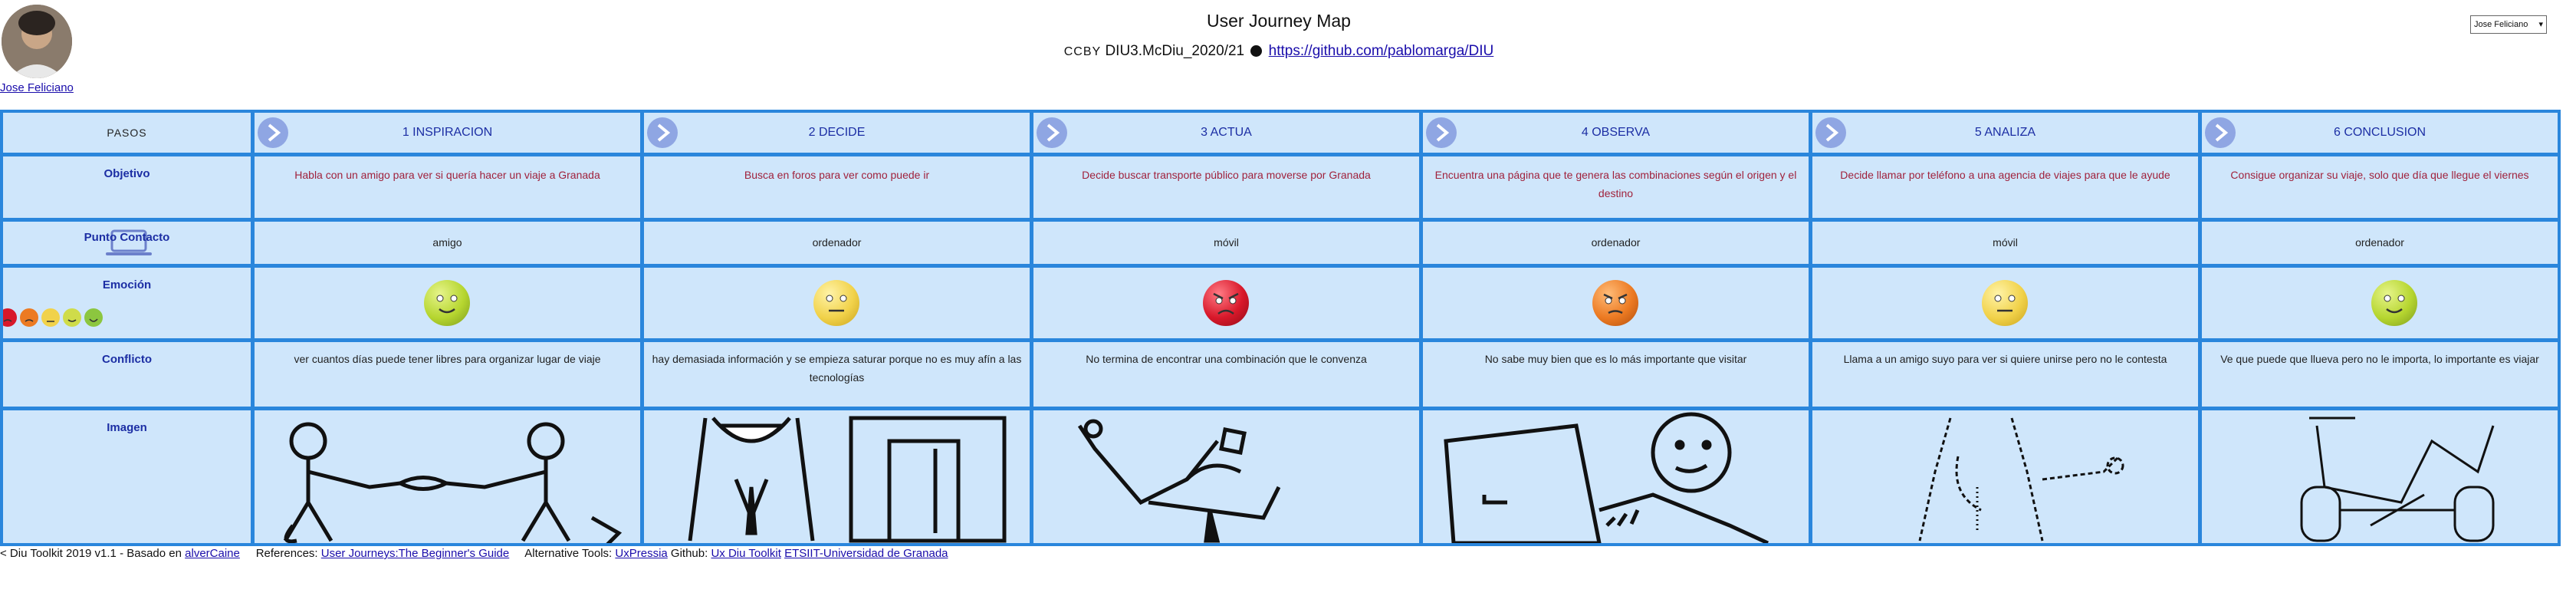 This screenshot has height=596, width=2576. What do you see at coordinates (453, 482) in the screenshot?
I see `handshake-sketch-image` at bounding box center [453, 482].